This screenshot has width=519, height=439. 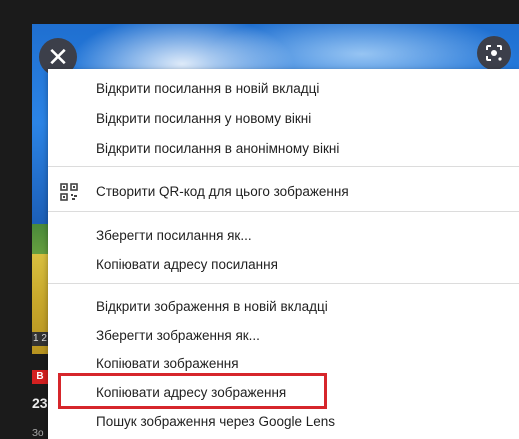 I want to click on menu-item-label: Відкрити зображення в новій вкладці, so click(x=212, y=306).